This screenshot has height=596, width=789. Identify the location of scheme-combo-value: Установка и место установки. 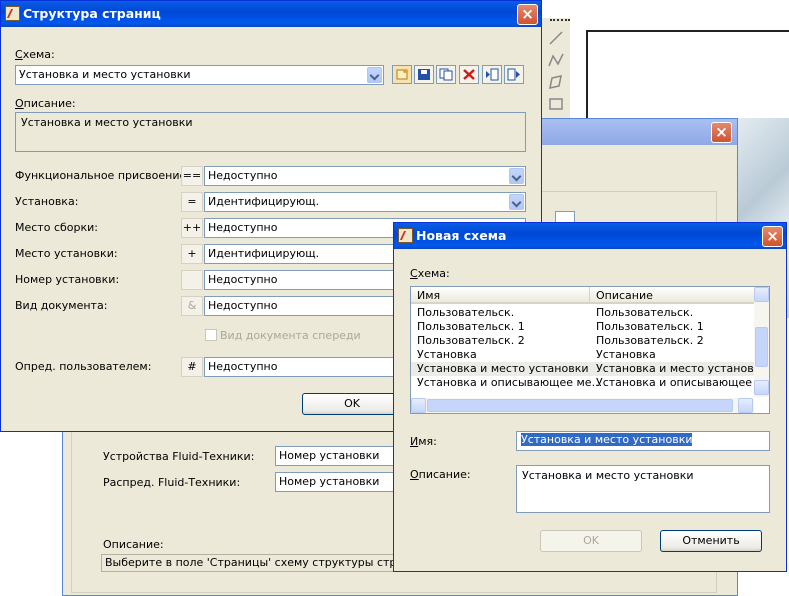
(105, 74).